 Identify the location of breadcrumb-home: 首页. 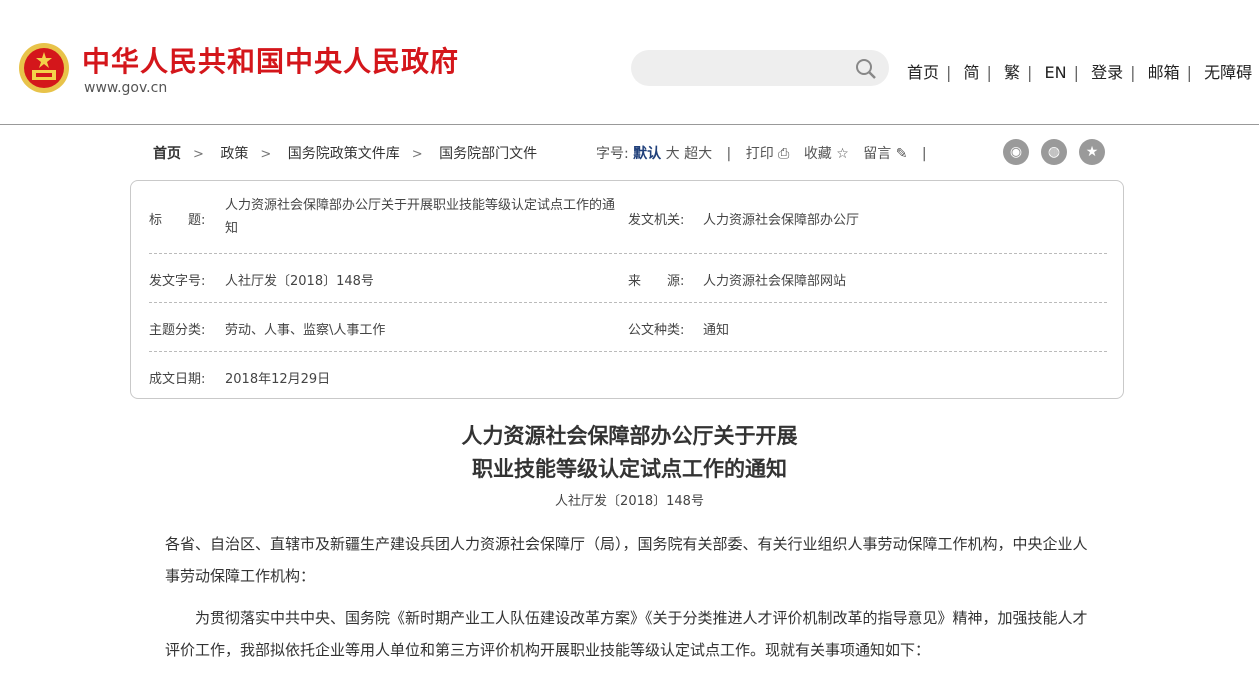
(167, 154).